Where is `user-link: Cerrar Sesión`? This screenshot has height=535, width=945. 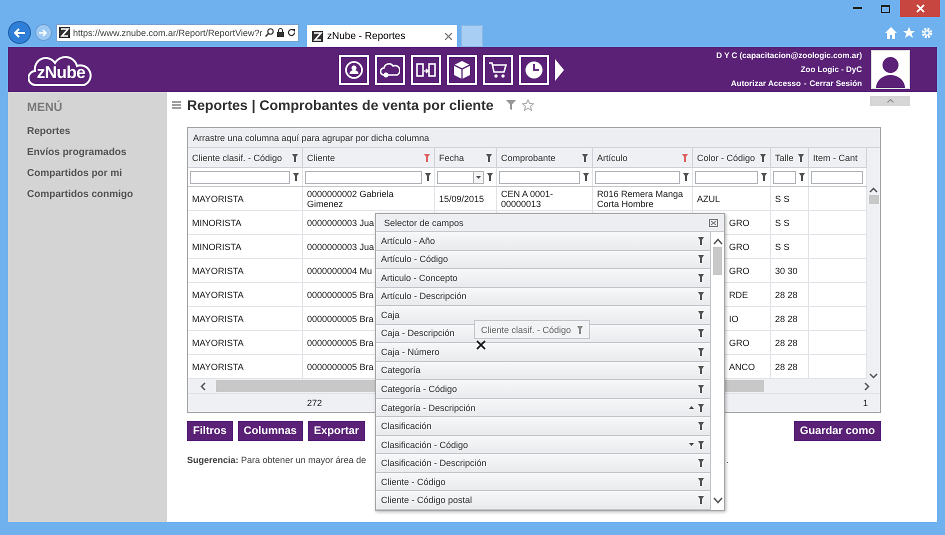 user-link: Cerrar Sesión is located at coordinates (836, 83).